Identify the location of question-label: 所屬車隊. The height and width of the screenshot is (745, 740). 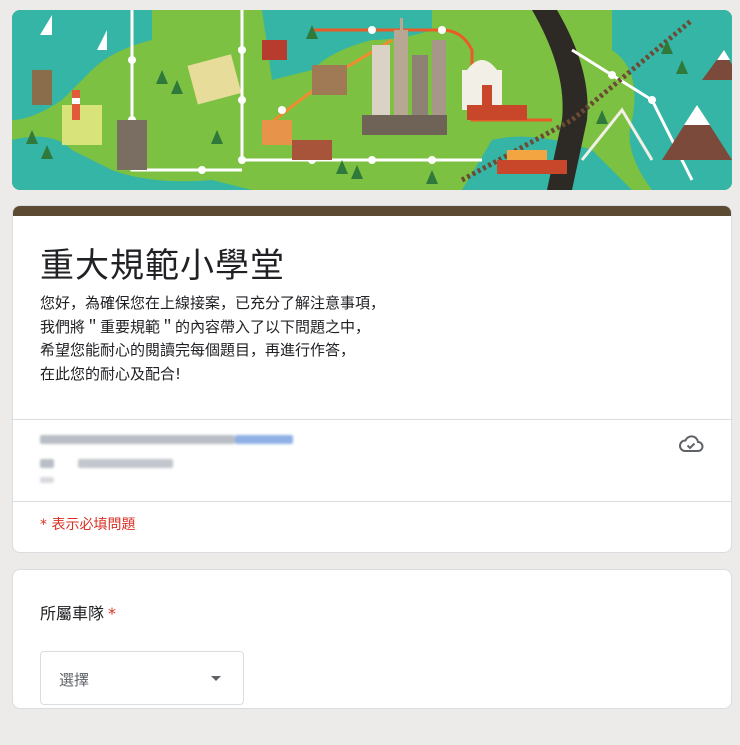
(72, 613).